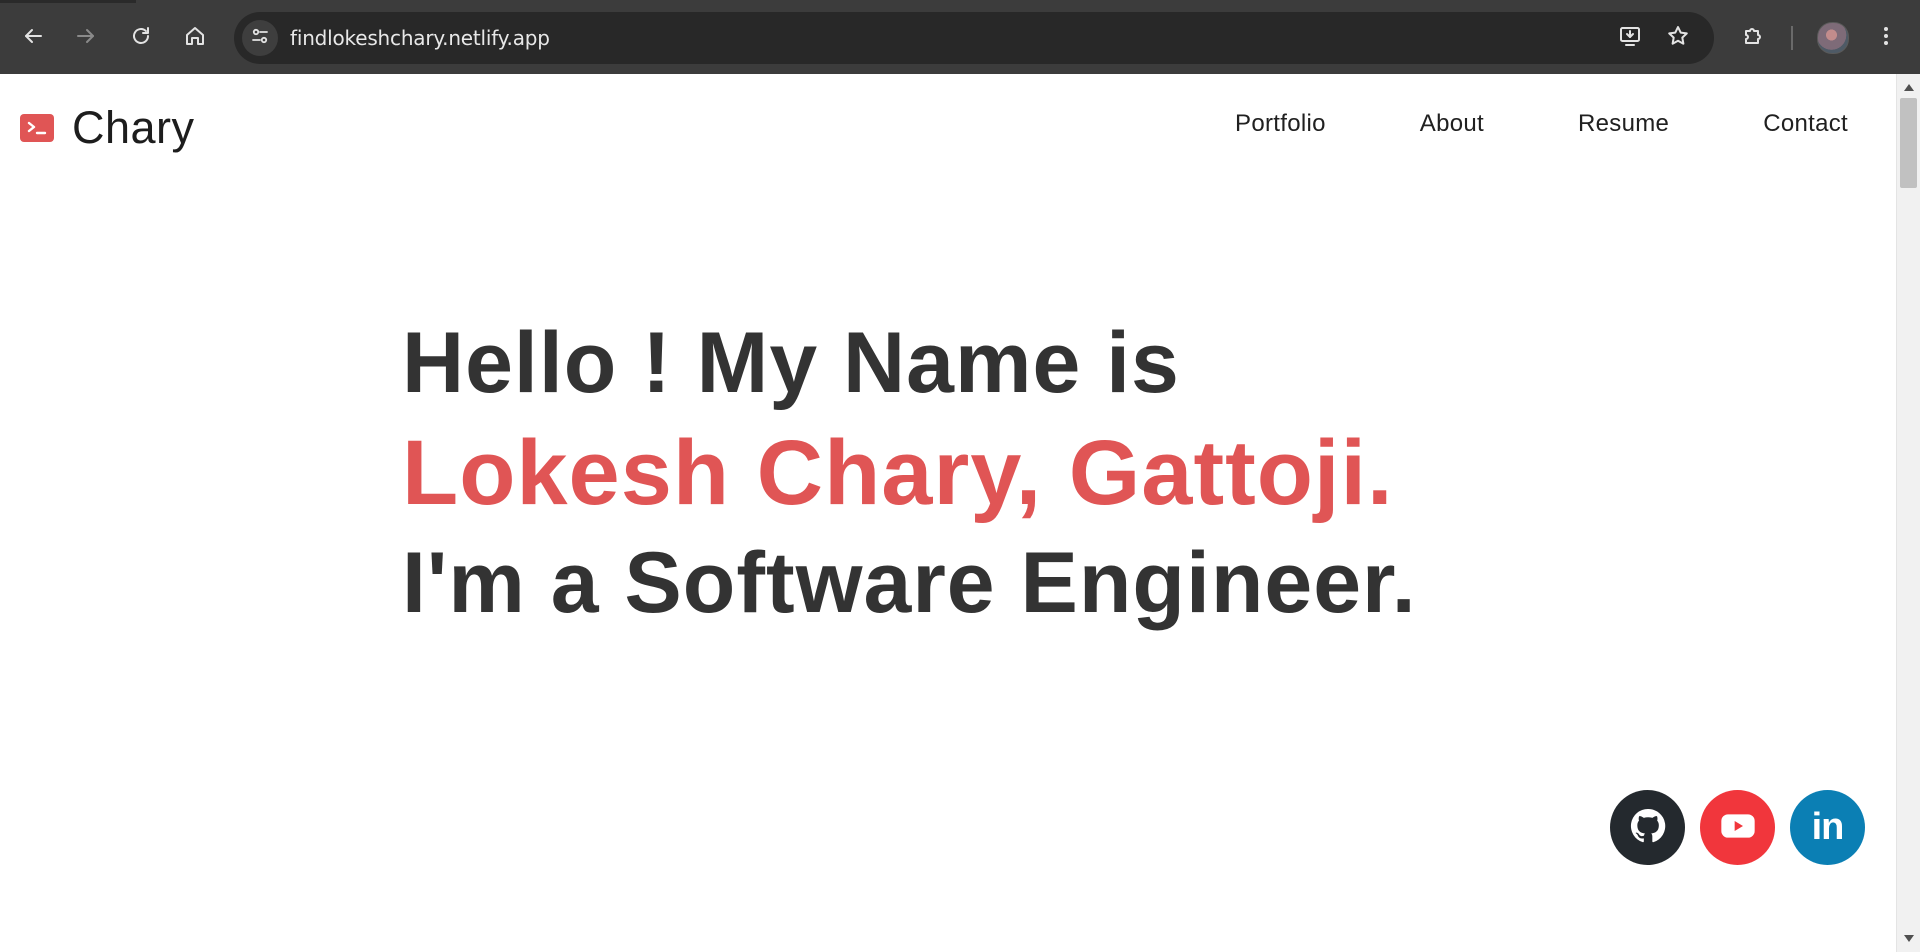 The image size is (1920, 952). What do you see at coordinates (1792, 38) in the screenshot?
I see `toolbar-divider` at bounding box center [1792, 38].